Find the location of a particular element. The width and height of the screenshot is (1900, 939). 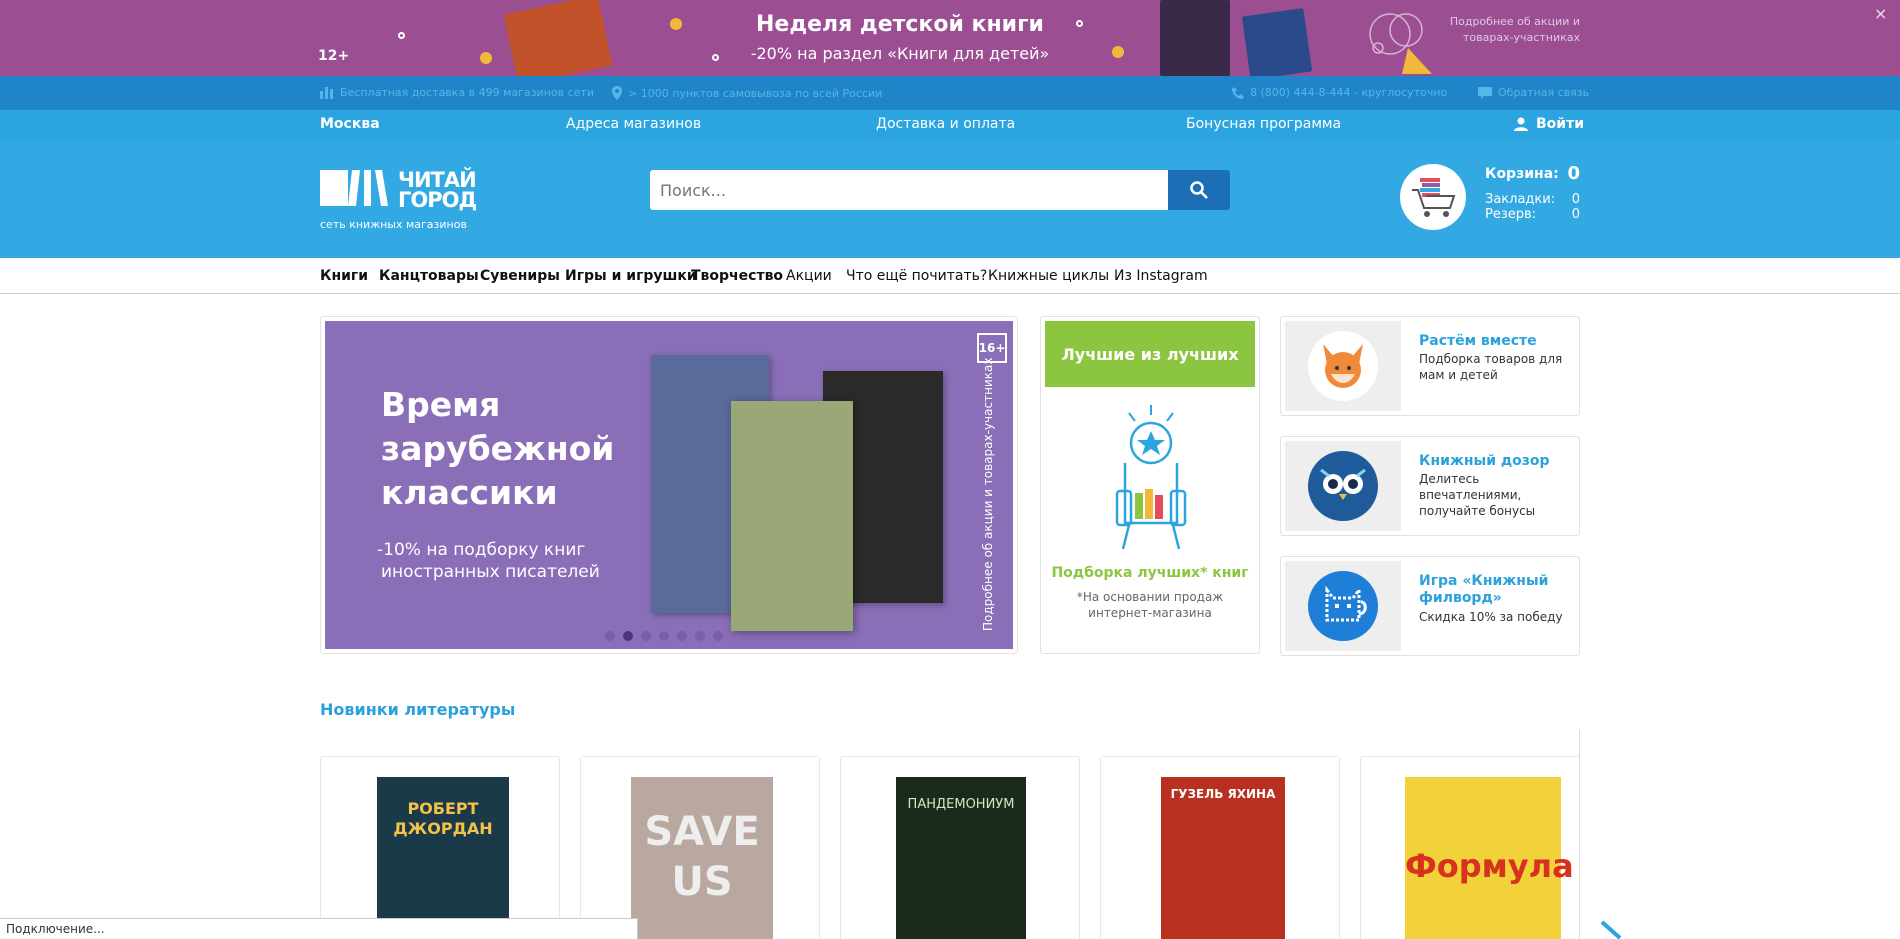

throne-star-icon is located at coordinates (1151, 477).